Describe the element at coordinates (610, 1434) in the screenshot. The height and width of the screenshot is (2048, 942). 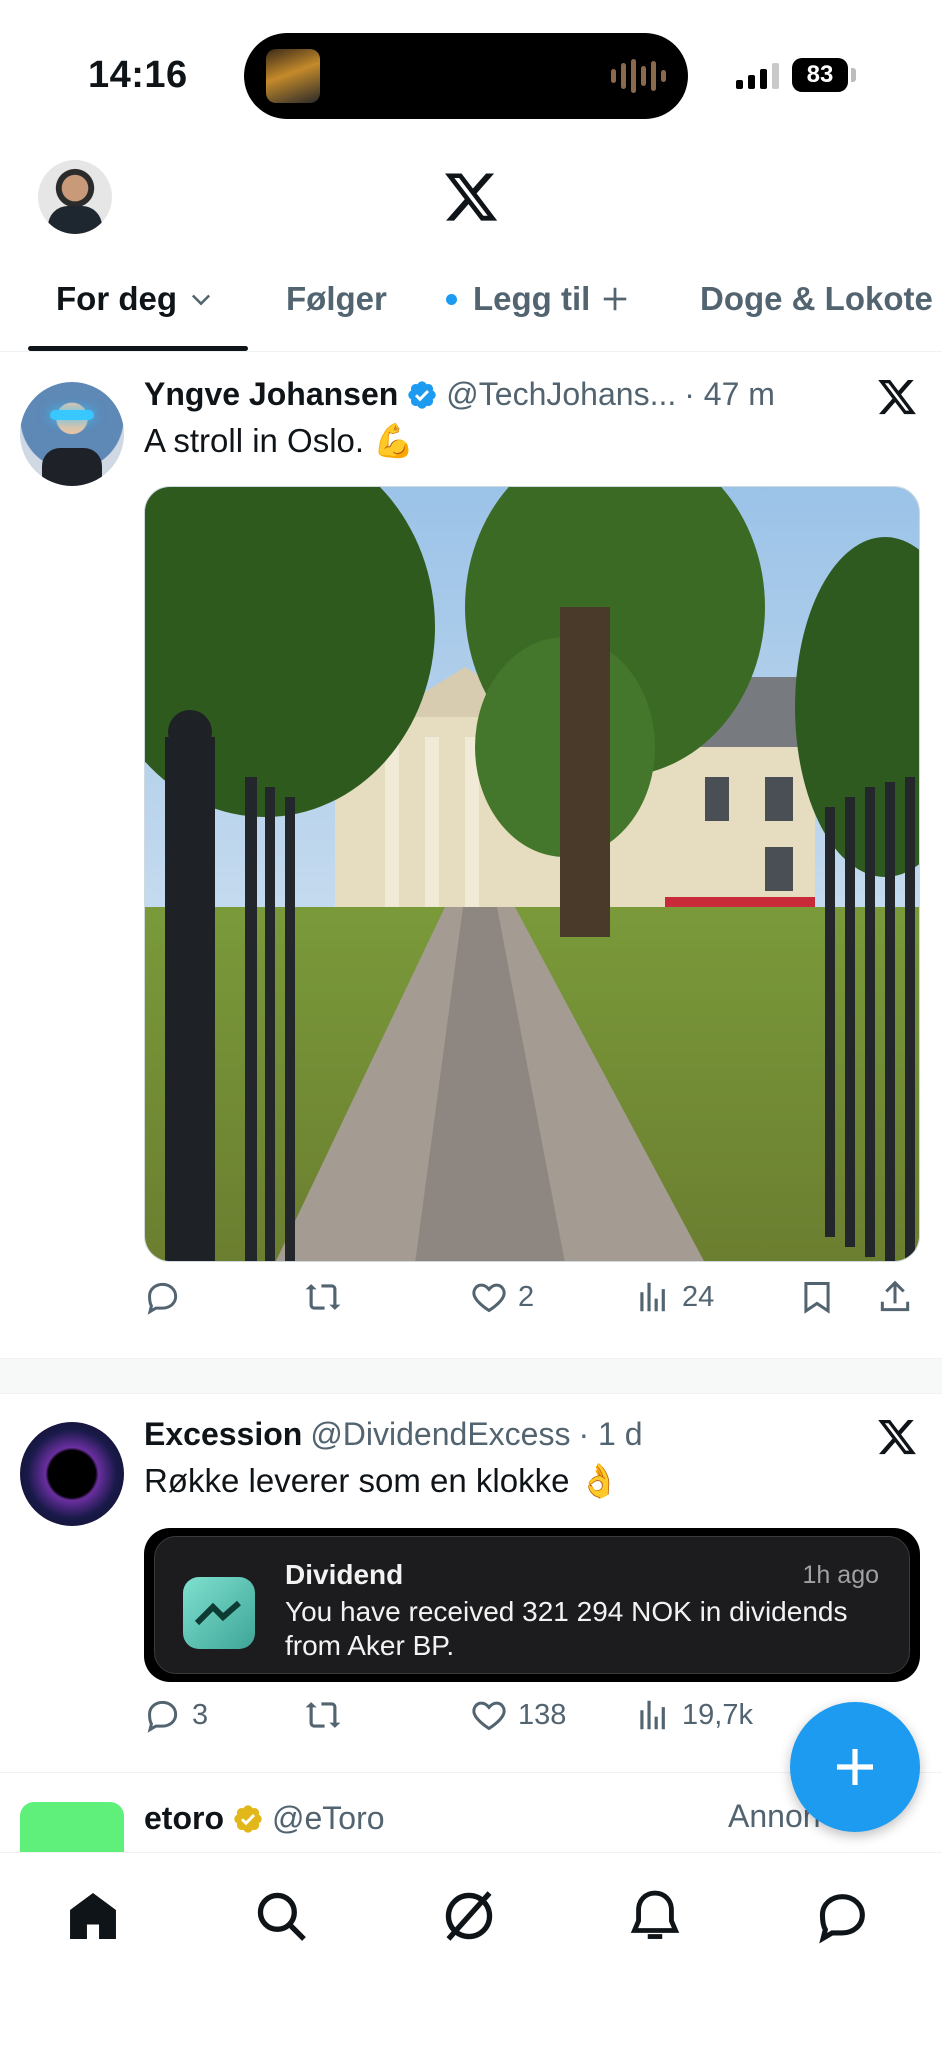
I see `post-time: · 1 d` at that location.